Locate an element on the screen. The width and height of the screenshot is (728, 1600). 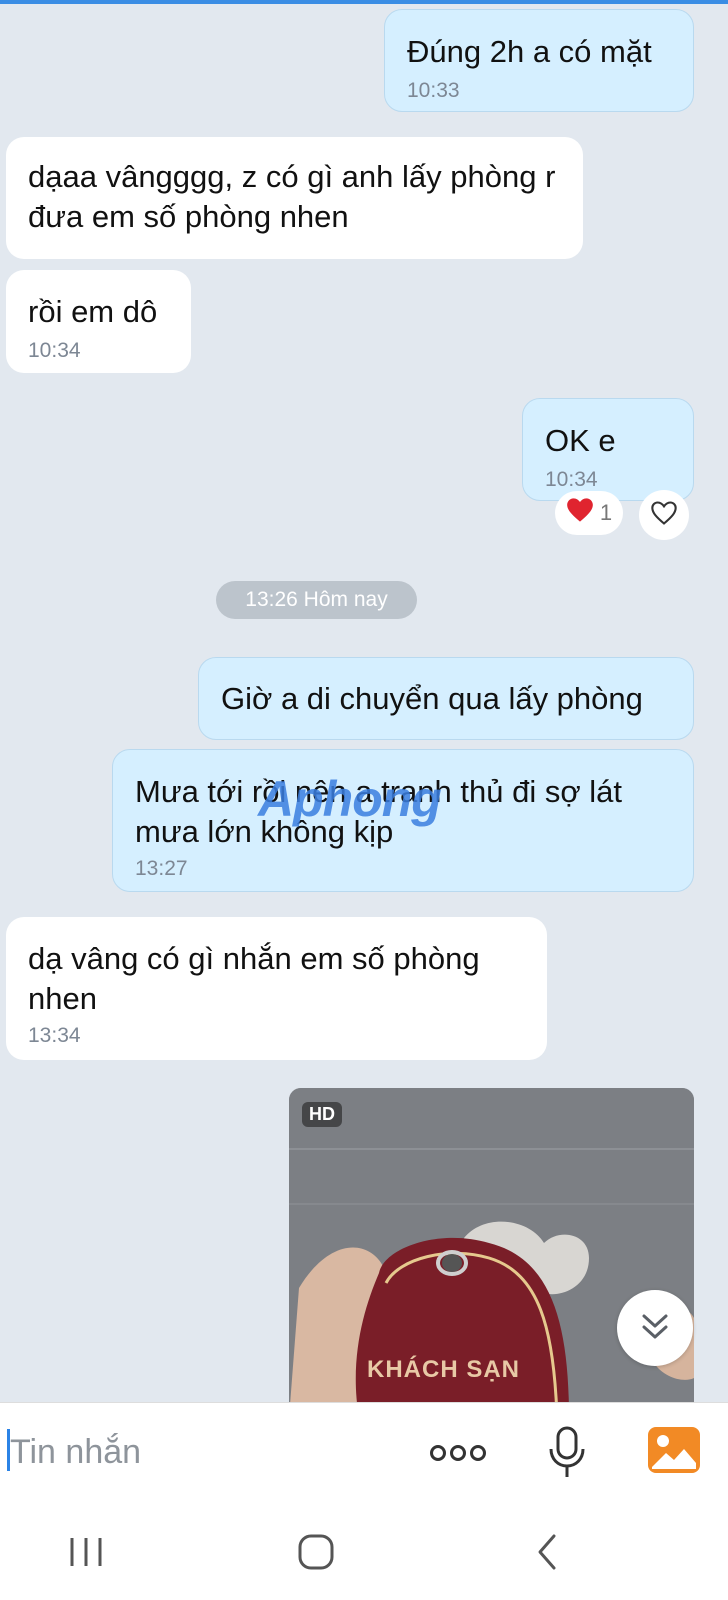
reaction-count: 1 is located at coordinates (606, 512).